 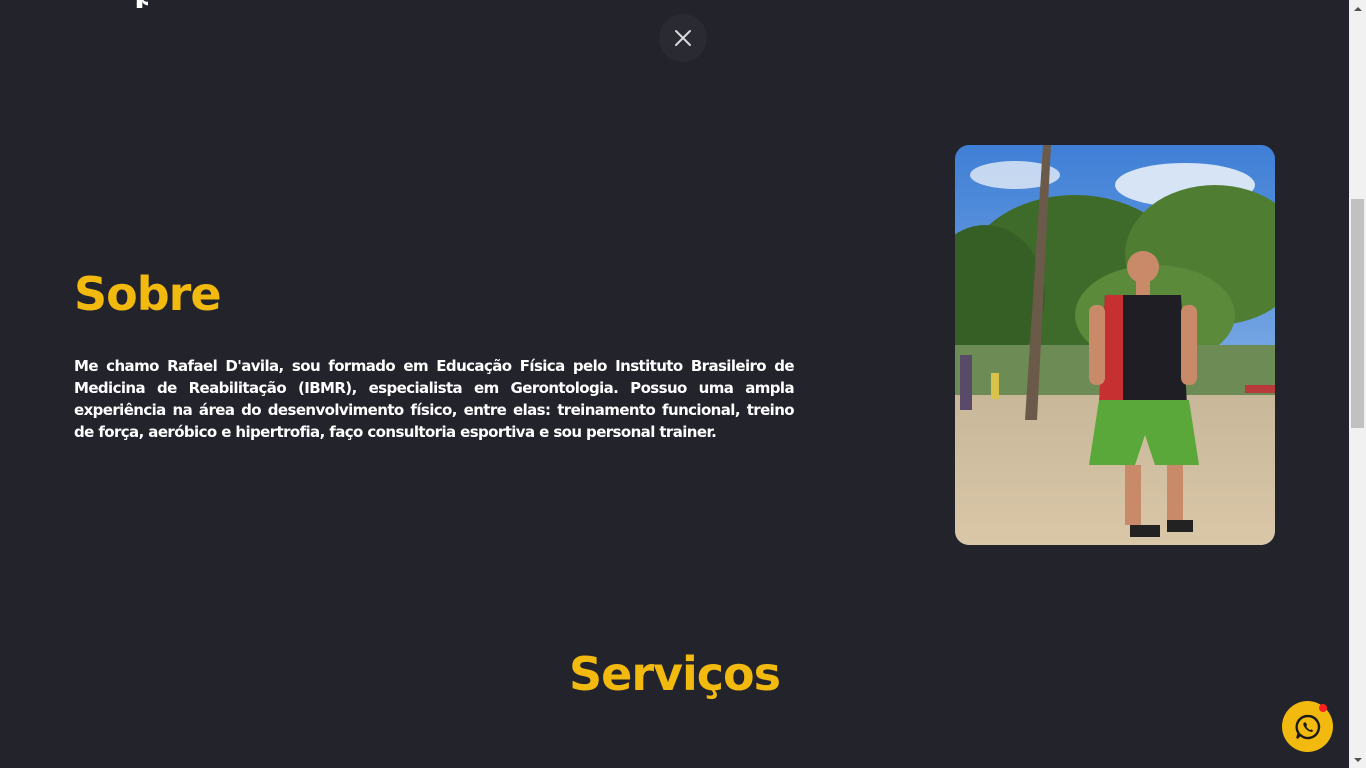 I want to click on scroll-down-button, so click(x=1357, y=759).